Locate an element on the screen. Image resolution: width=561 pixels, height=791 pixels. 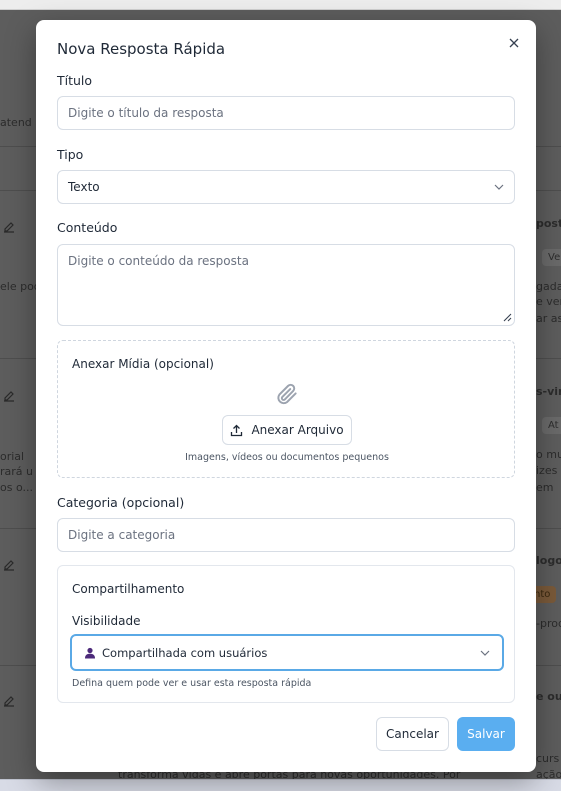
attach-media-title: Anexar Mídia (opcional) is located at coordinates (143, 364).